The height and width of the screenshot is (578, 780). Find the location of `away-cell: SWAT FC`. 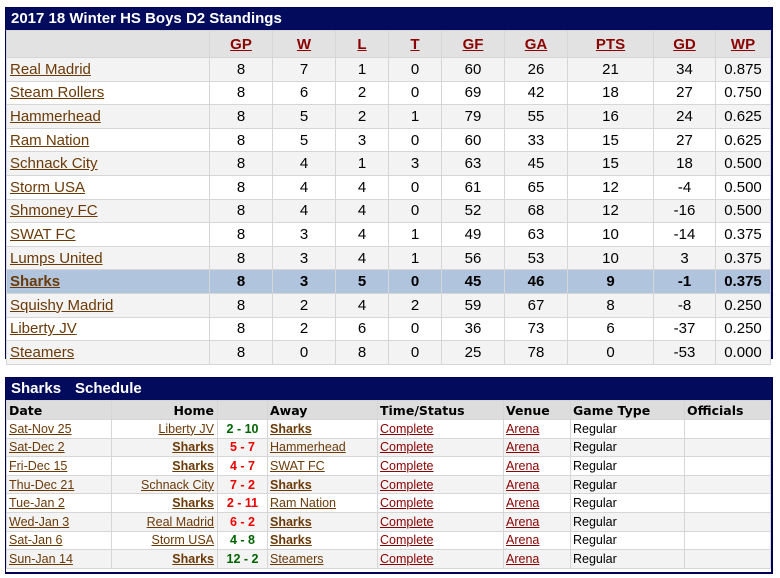

away-cell: SWAT FC is located at coordinates (322, 466).